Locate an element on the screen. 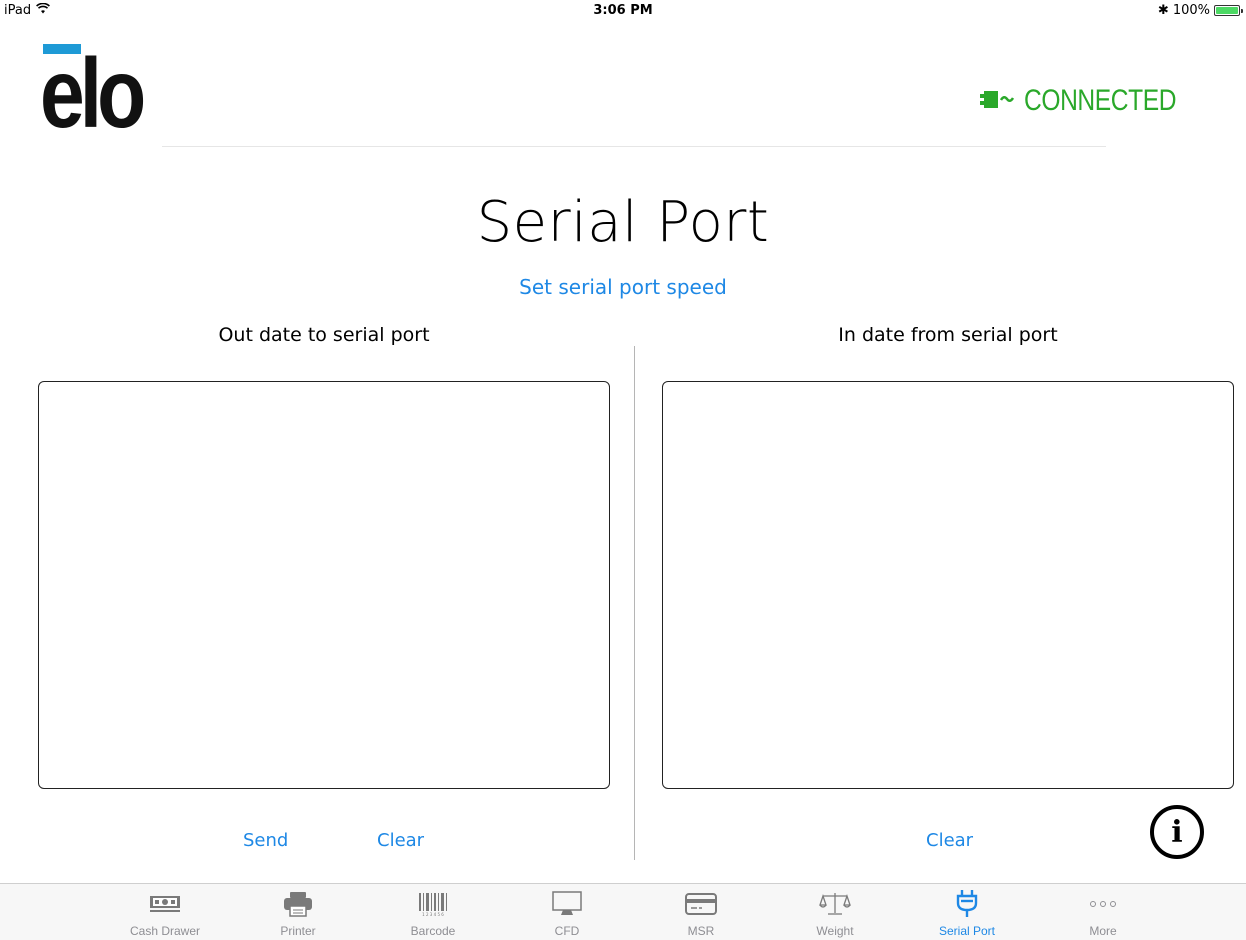 The width and height of the screenshot is (1246, 940). tab-weight: Weight is located at coordinates (835, 912).